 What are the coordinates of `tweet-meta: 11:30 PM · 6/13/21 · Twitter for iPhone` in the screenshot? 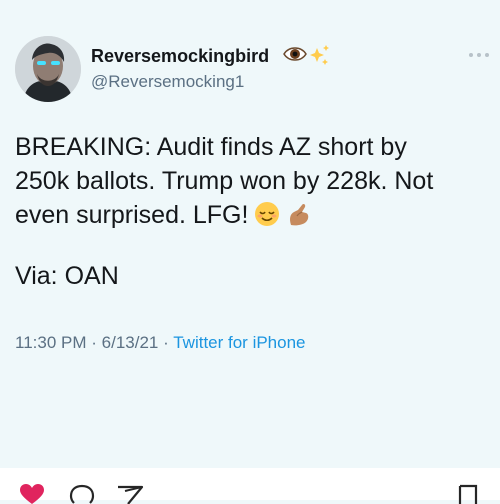 It's located at (160, 343).